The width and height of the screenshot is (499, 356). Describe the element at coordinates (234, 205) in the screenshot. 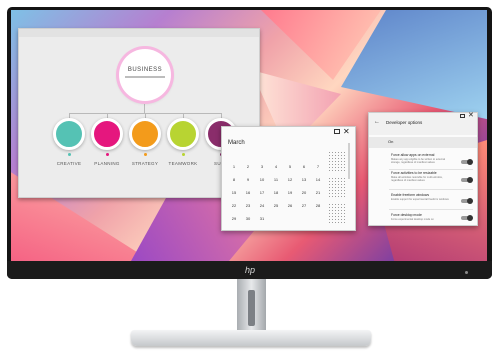

I see `calendar-day: 22` at that location.